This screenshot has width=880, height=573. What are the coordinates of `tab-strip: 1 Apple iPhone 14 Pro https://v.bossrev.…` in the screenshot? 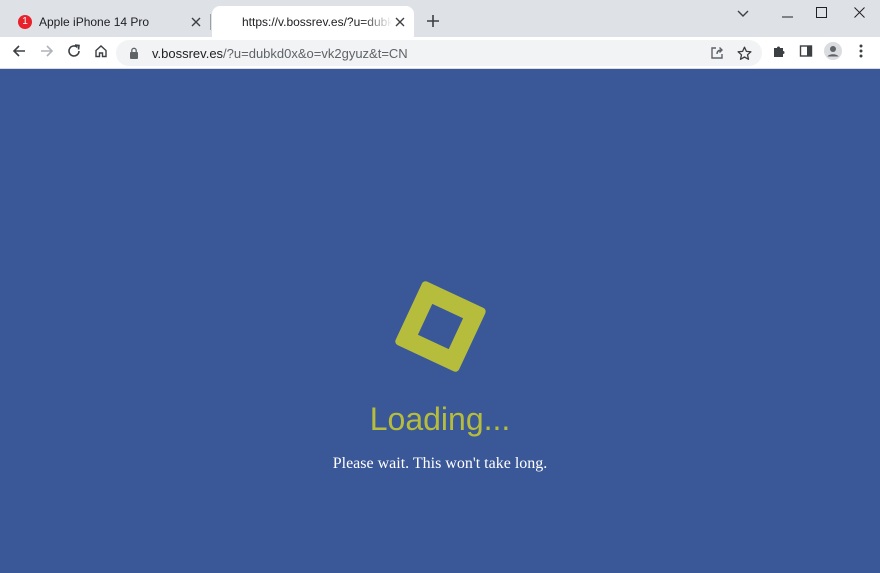 It's located at (440, 18).